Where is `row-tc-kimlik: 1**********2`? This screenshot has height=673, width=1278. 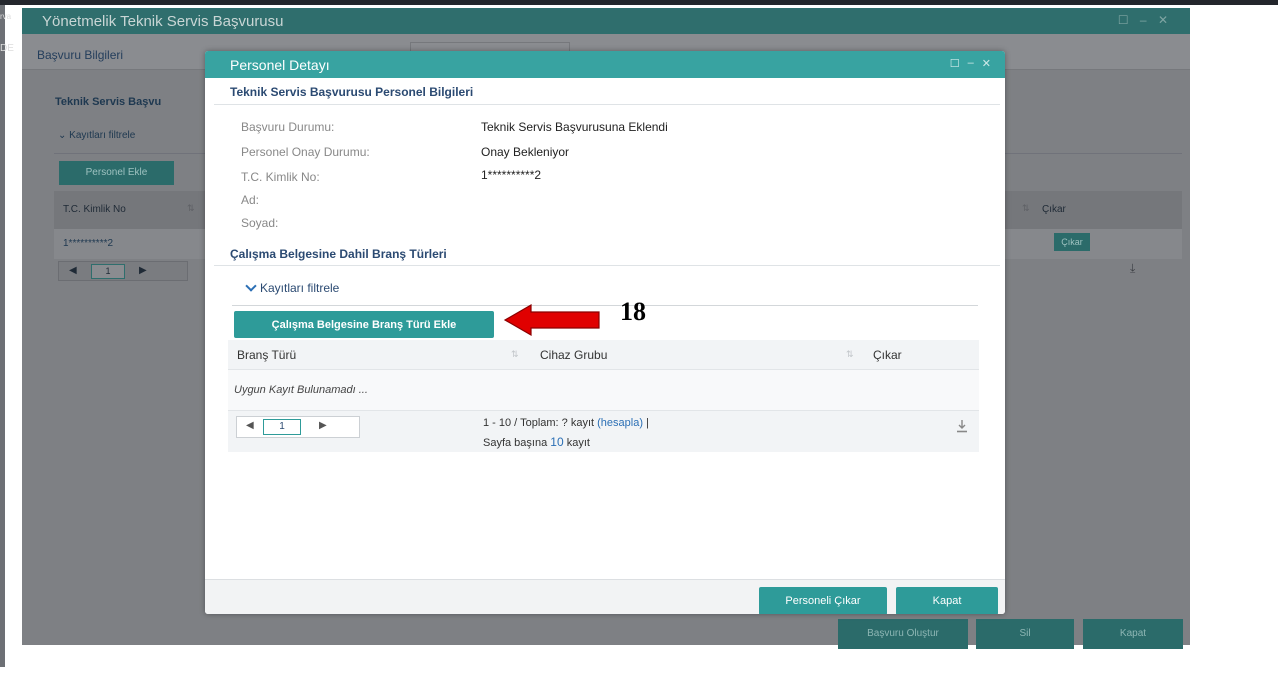 row-tc-kimlik: 1**********2 is located at coordinates (88, 243).